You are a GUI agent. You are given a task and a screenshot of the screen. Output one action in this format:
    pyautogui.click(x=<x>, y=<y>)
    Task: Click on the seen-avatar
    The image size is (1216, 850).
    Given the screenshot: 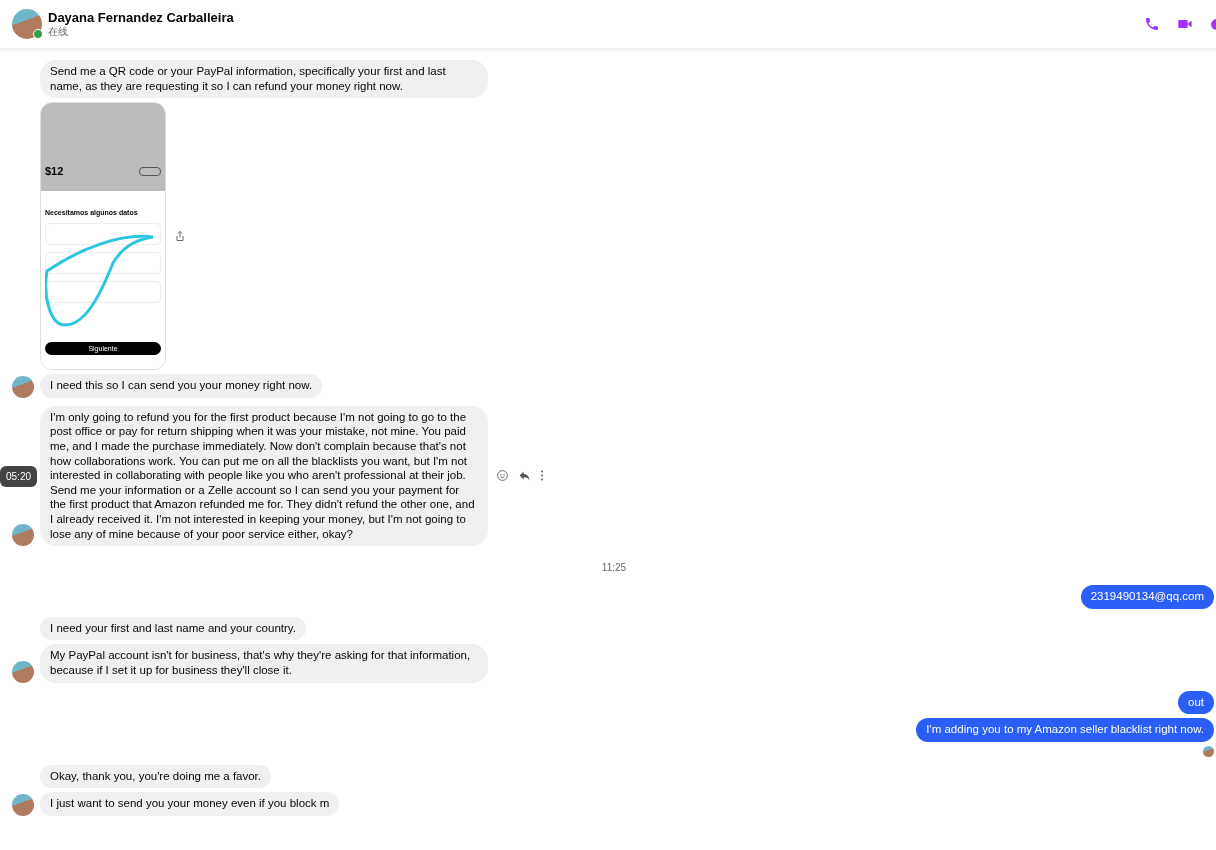 What is the action you would take?
    pyautogui.click(x=1208, y=751)
    